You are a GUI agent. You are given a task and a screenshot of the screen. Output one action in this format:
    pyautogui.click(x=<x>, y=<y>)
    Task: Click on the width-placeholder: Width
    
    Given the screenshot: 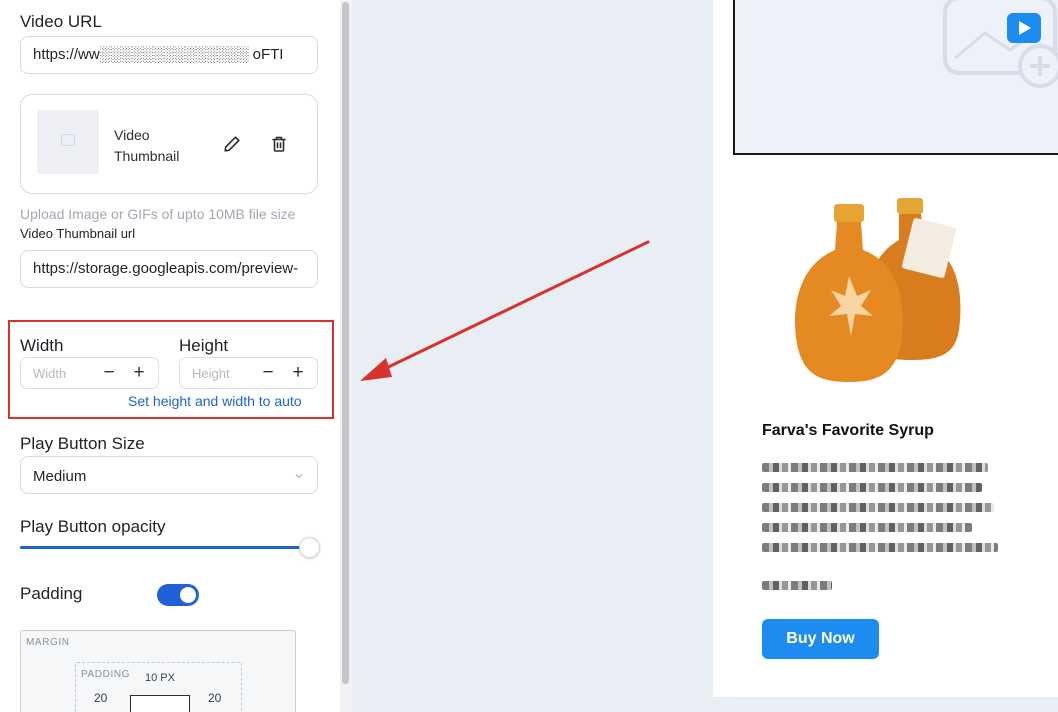 What is the action you would take?
    pyautogui.click(x=50, y=373)
    